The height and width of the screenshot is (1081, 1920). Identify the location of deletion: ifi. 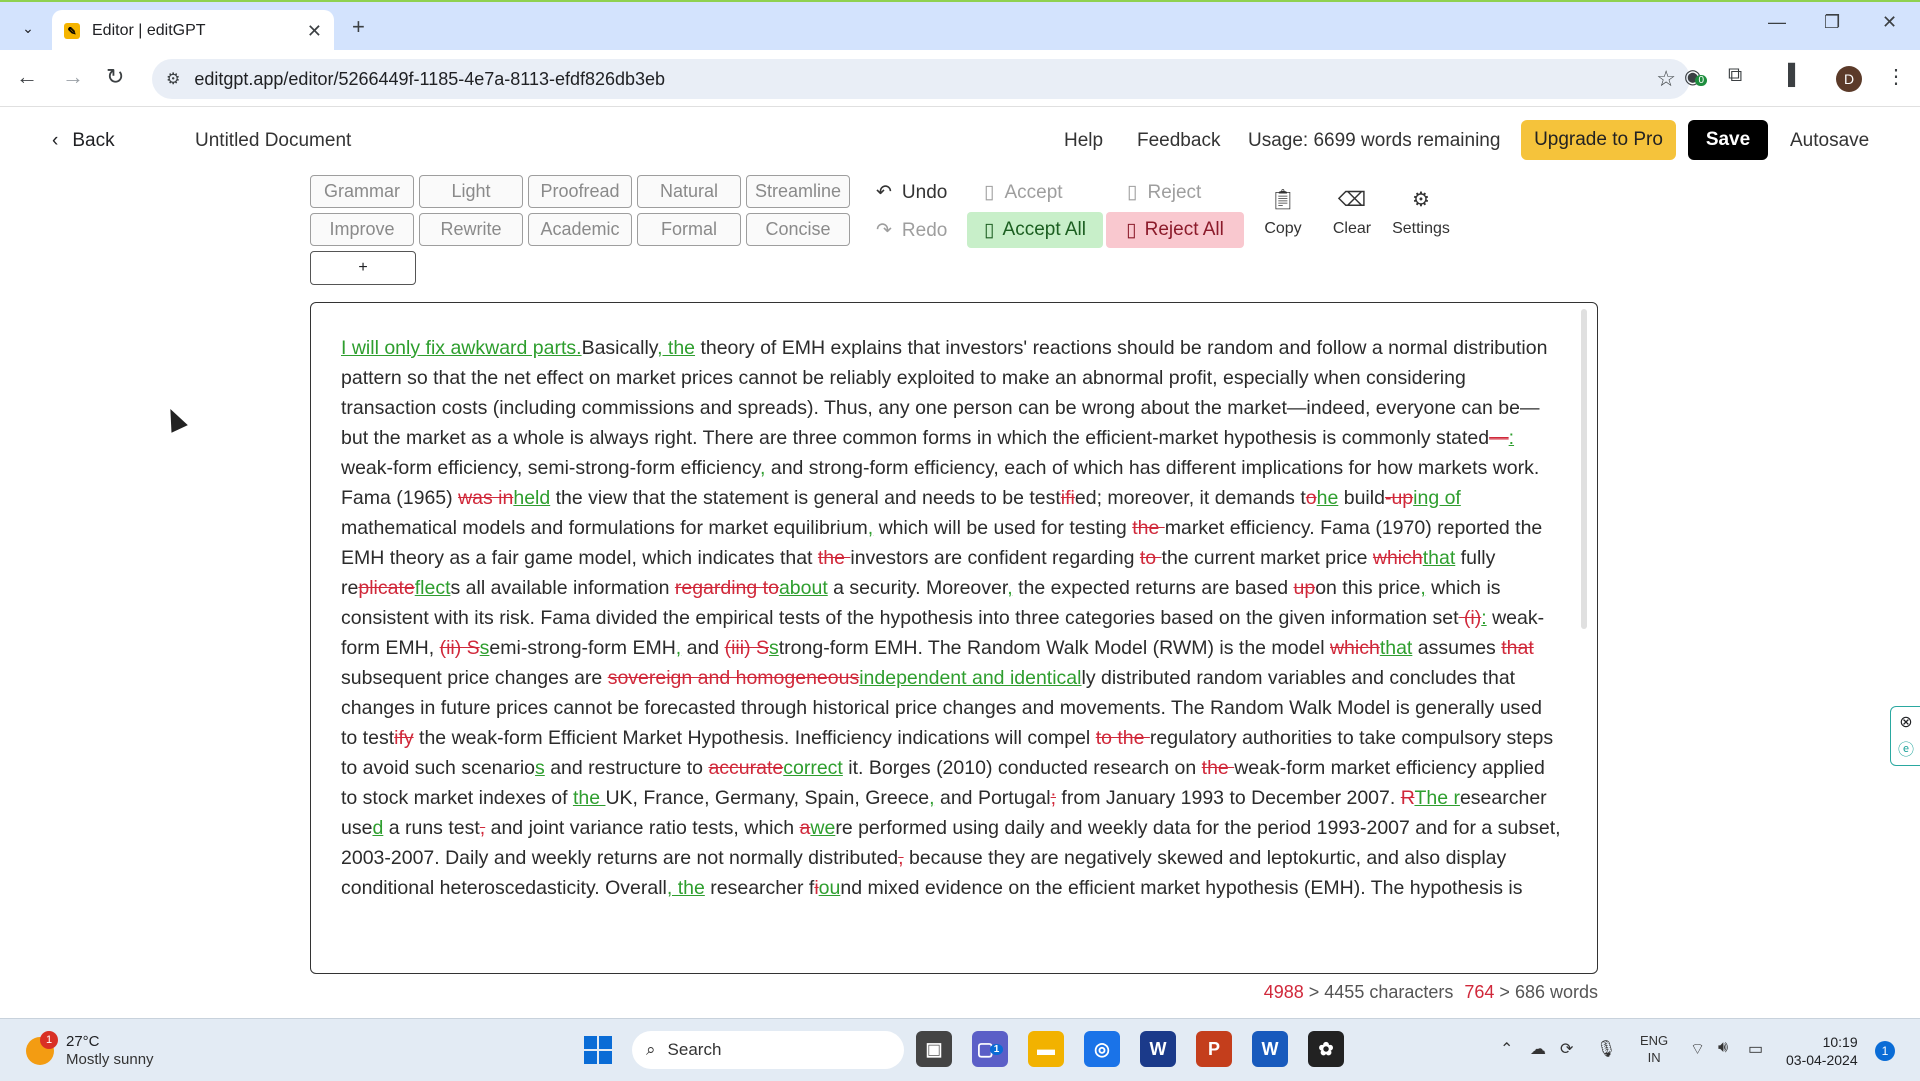
(1068, 498).